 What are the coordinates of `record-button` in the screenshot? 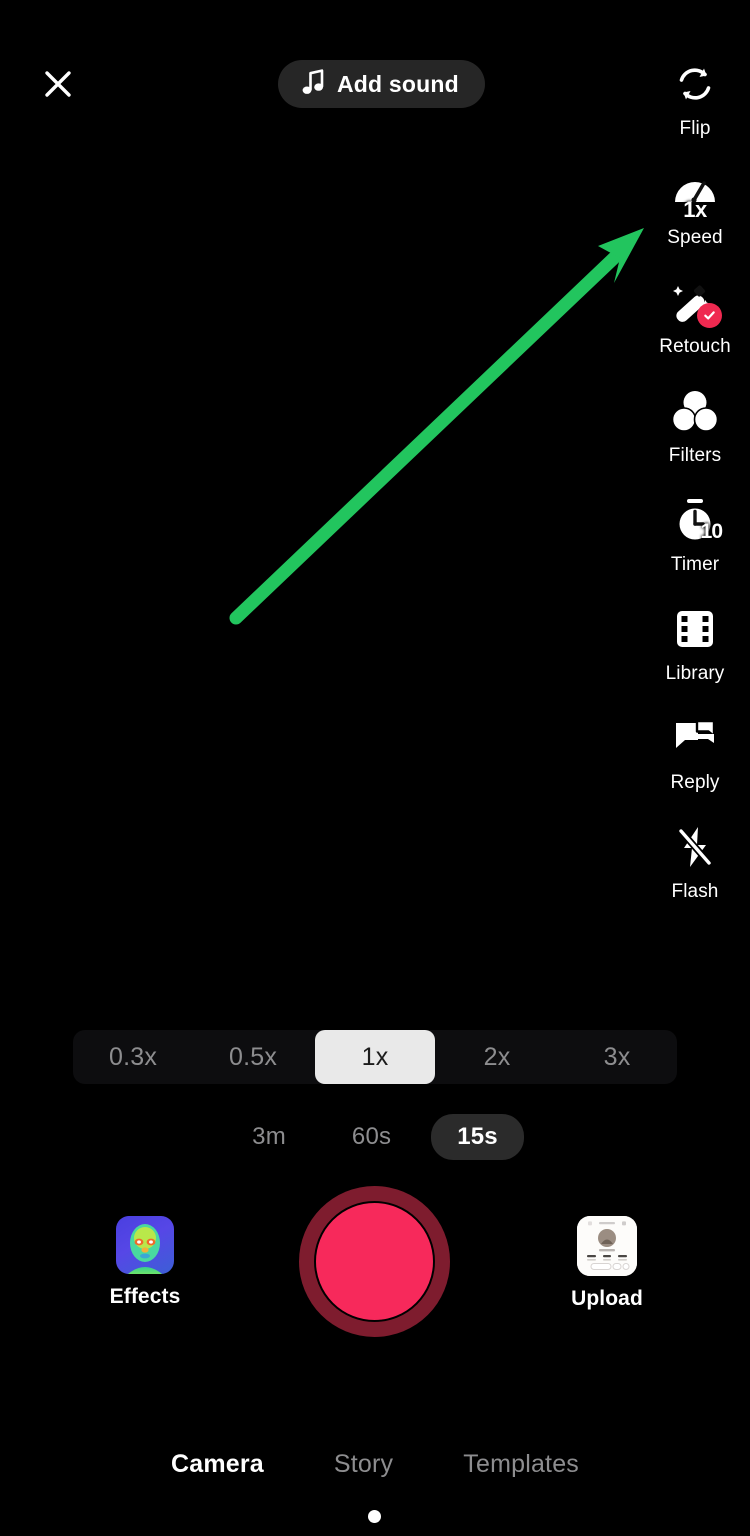 It's located at (374, 1261).